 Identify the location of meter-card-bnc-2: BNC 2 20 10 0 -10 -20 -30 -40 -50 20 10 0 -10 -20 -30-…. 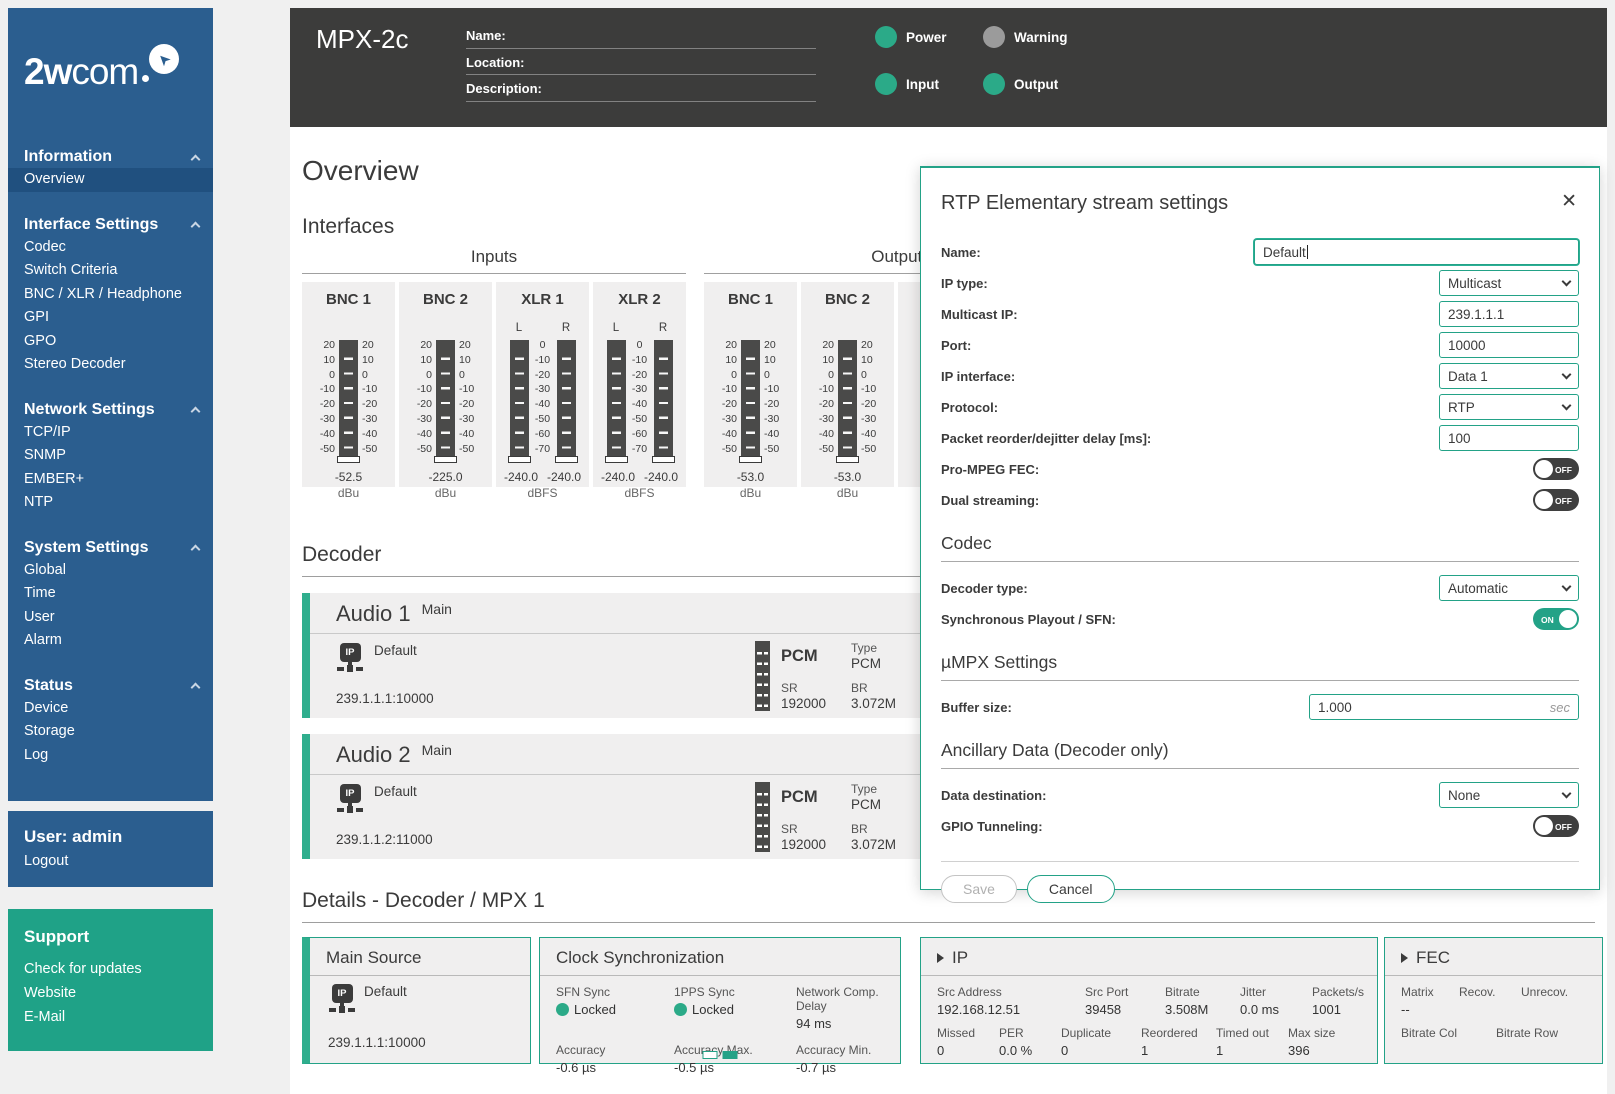
(847, 391).